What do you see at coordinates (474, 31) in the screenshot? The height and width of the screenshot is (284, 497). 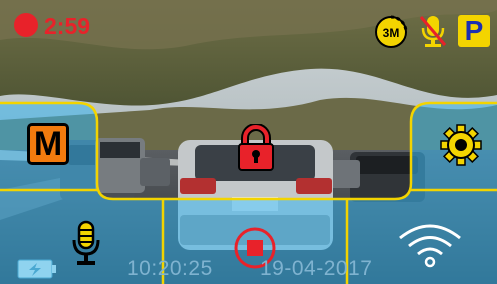 I see `parking-mode-button: P` at bounding box center [474, 31].